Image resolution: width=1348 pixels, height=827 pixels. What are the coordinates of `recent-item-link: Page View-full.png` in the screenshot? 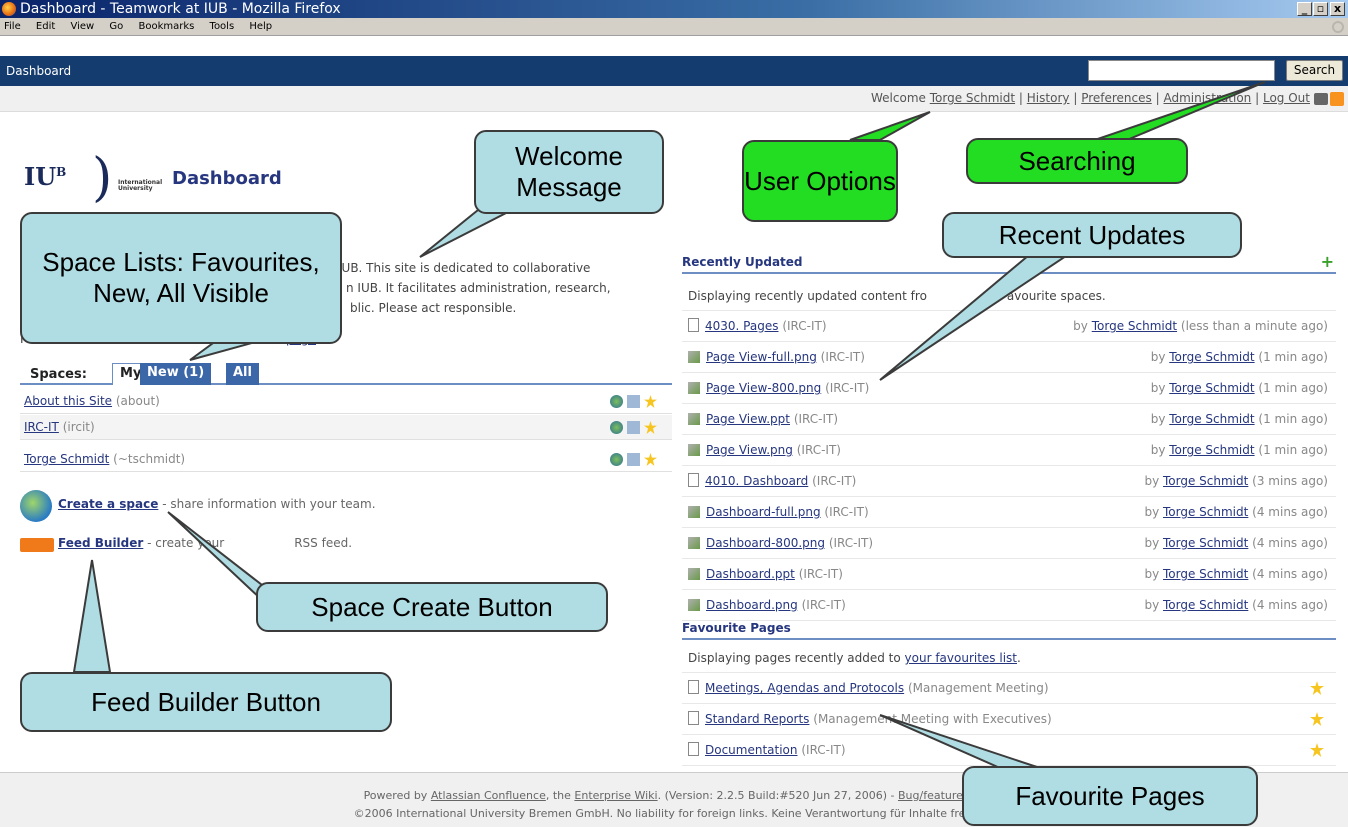 It's located at (761, 357).